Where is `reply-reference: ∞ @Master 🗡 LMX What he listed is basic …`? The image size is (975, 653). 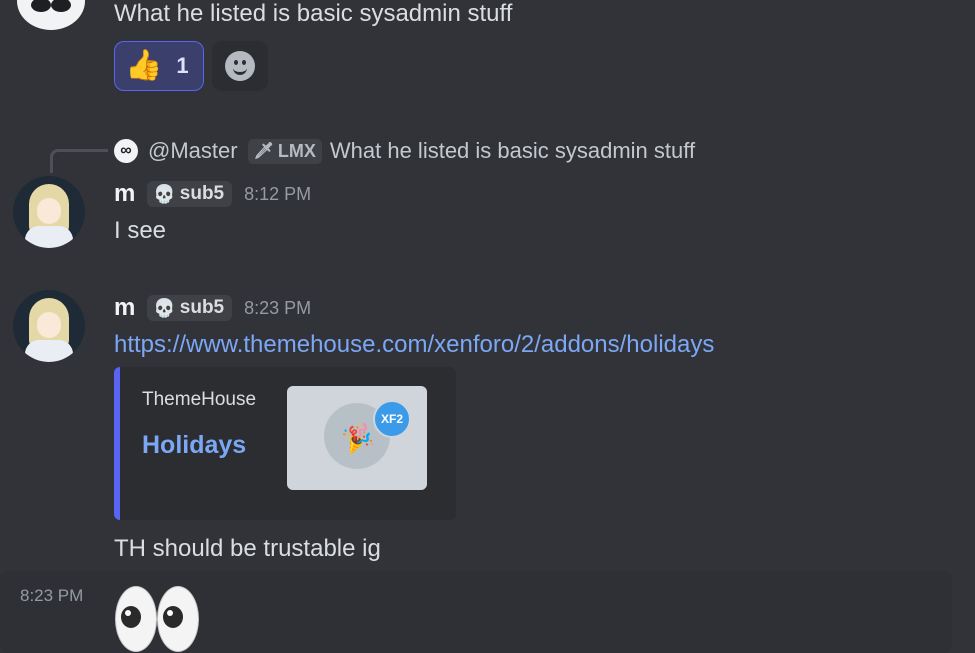
reply-reference: ∞ @Master 🗡 LMX What he listed is basic … is located at coordinates (404, 151).